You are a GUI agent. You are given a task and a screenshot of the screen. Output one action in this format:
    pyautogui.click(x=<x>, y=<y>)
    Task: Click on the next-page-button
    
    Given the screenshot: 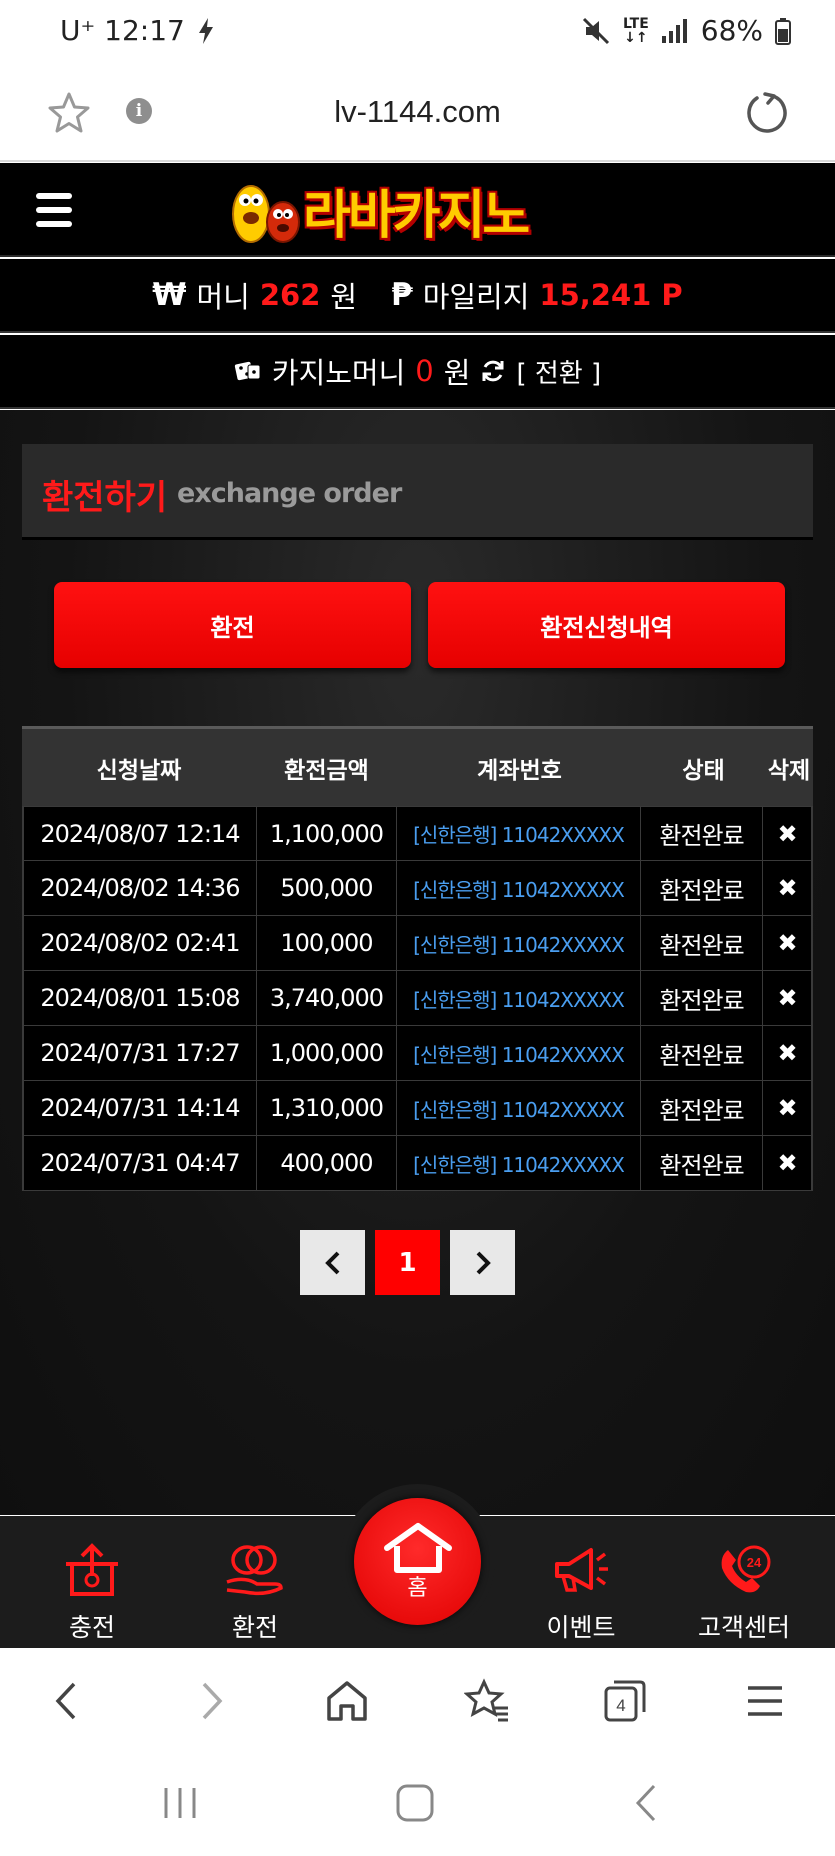 What is the action you would take?
    pyautogui.click(x=482, y=1262)
    